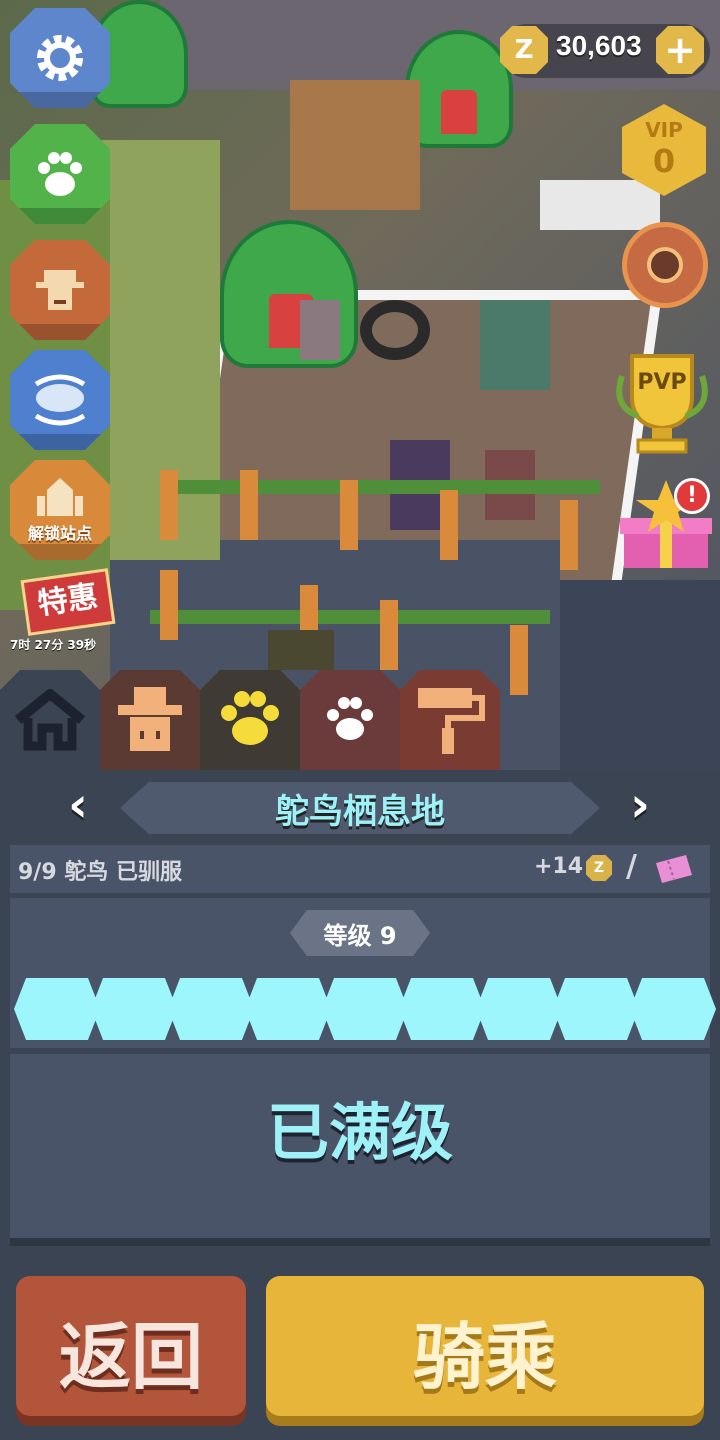 This screenshot has width=720, height=1440. I want to click on level-label: 等级 9, so click(360, 933).